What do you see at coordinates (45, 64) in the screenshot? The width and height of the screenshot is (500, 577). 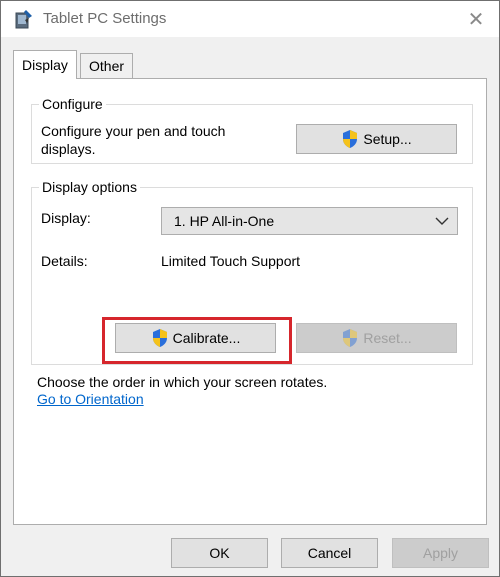 I see `tab-display: Display` at bounding box center [45, 64].